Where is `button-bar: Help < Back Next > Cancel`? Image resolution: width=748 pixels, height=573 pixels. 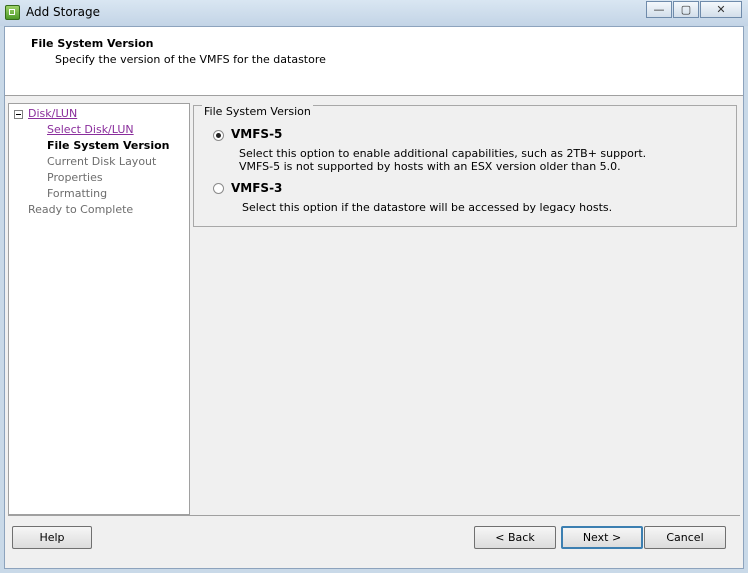 button-bar: Help < Back Next > Cancel is located at coordinates (374, 541).